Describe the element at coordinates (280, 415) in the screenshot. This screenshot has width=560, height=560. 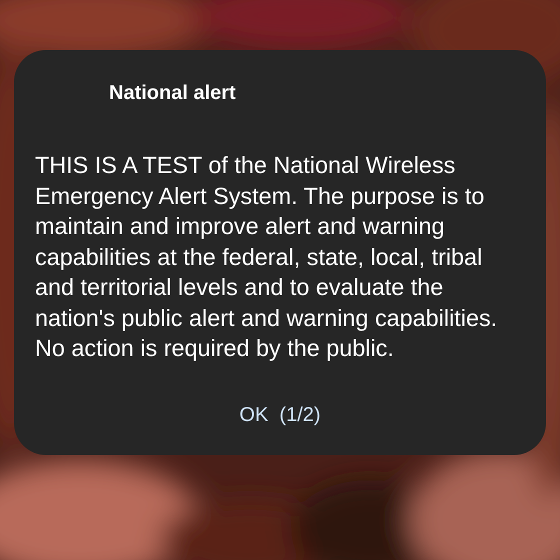
I see `ok-button: OK (1/2)` at that location.